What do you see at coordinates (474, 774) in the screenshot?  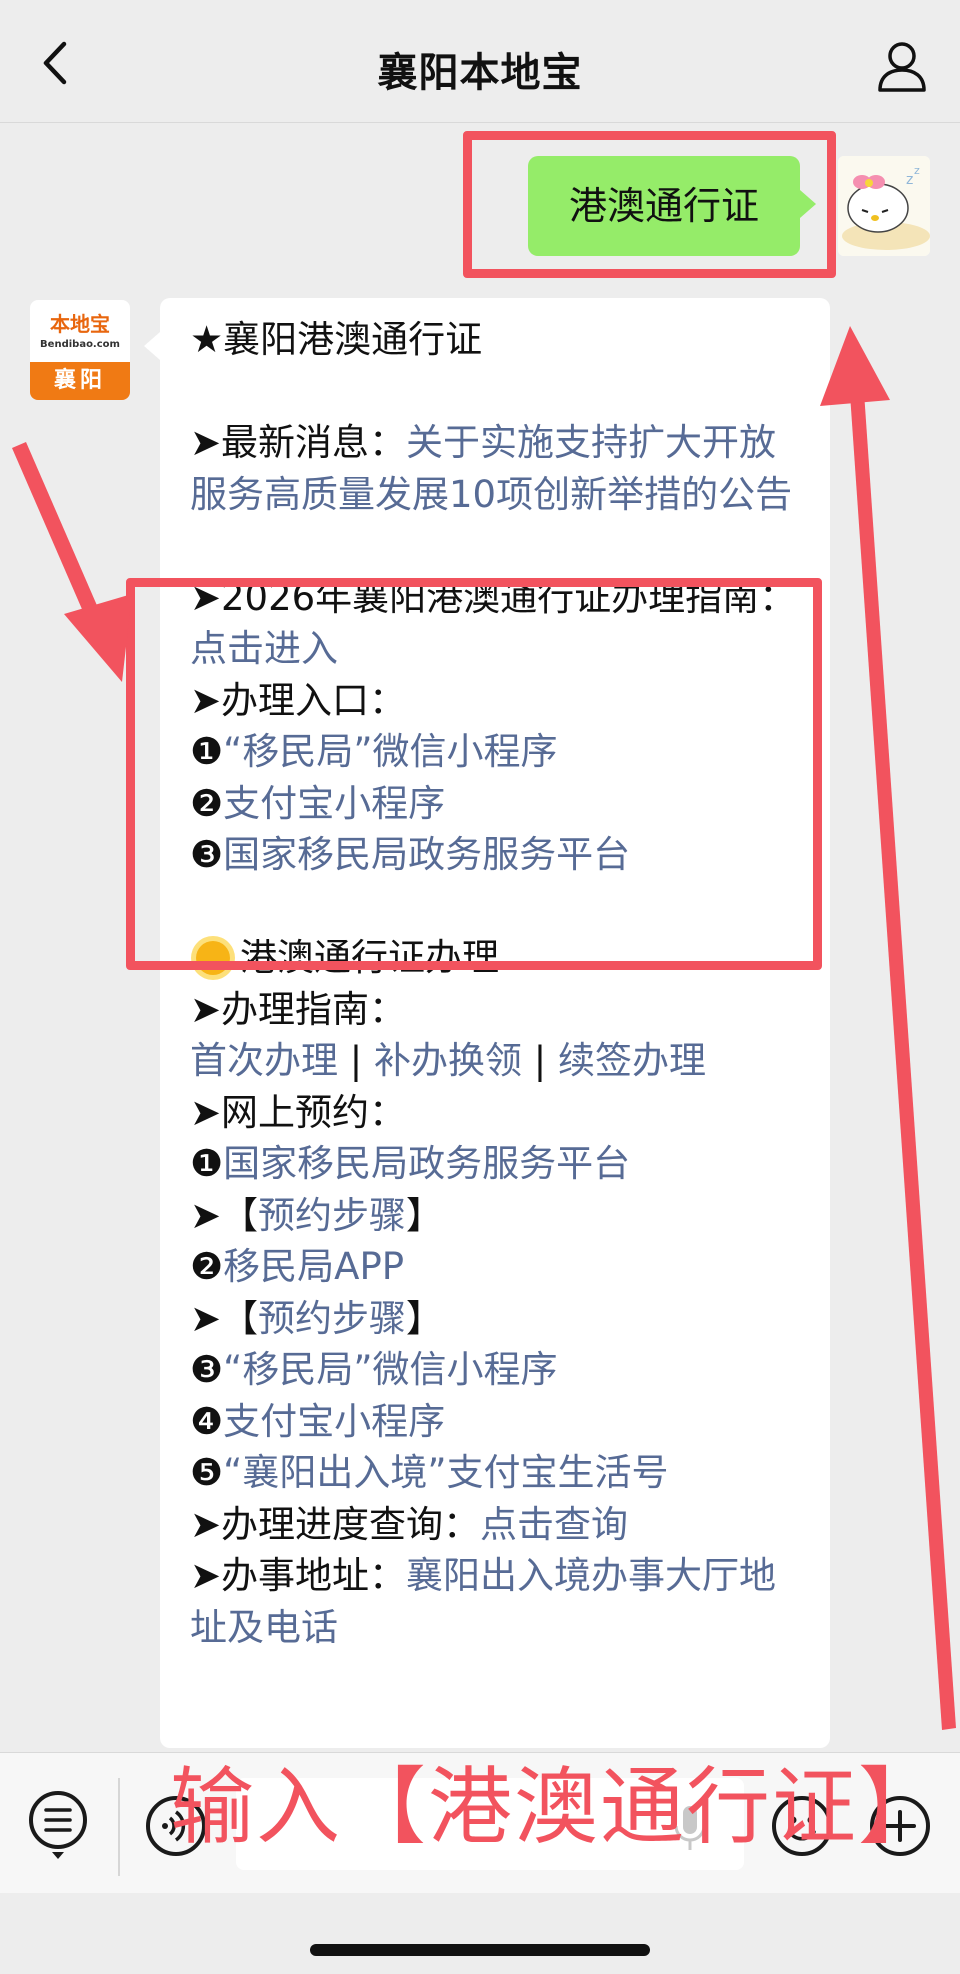 I see `highlight-box-guide` at bounding box center [474, 774].